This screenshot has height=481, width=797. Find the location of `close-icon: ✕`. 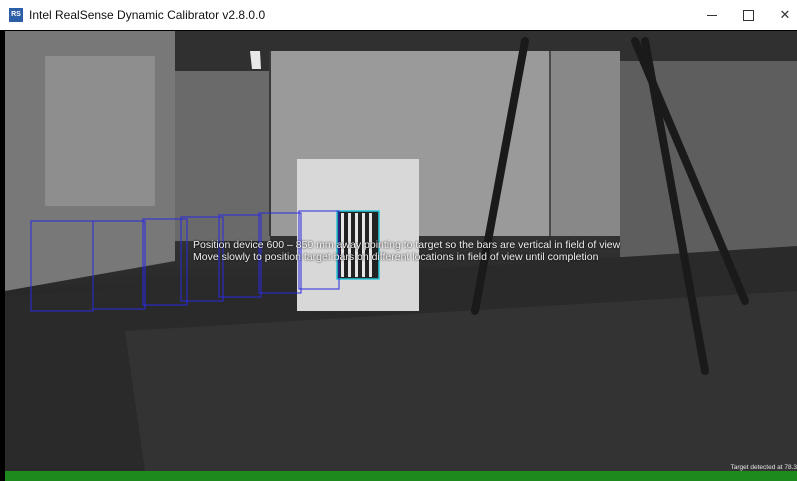

close-icon: ✕ is located at coordinates (785, 14).